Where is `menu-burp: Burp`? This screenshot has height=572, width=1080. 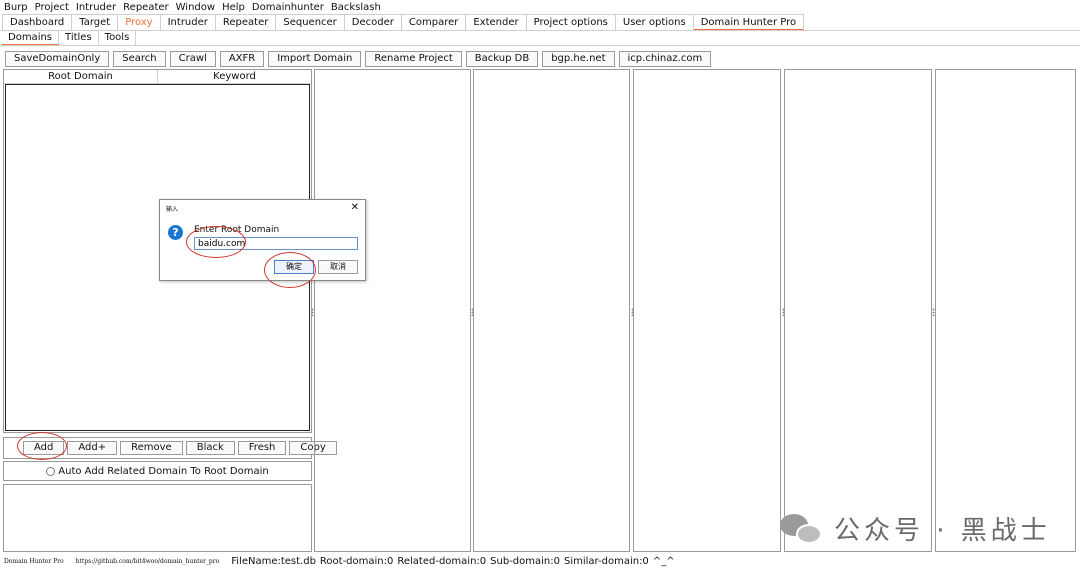
menu-burp: Burp is located at coordinates (16, 7).